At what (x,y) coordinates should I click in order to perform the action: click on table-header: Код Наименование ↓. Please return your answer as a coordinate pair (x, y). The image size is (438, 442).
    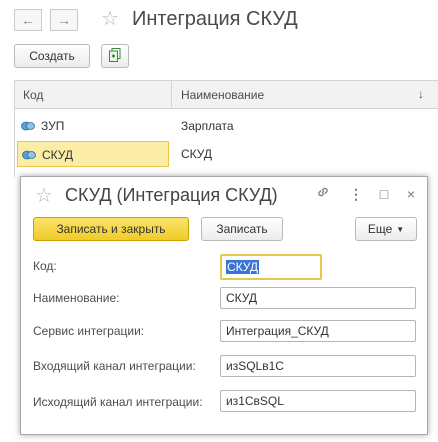
    Looking at the image, I should click on (226, 95).